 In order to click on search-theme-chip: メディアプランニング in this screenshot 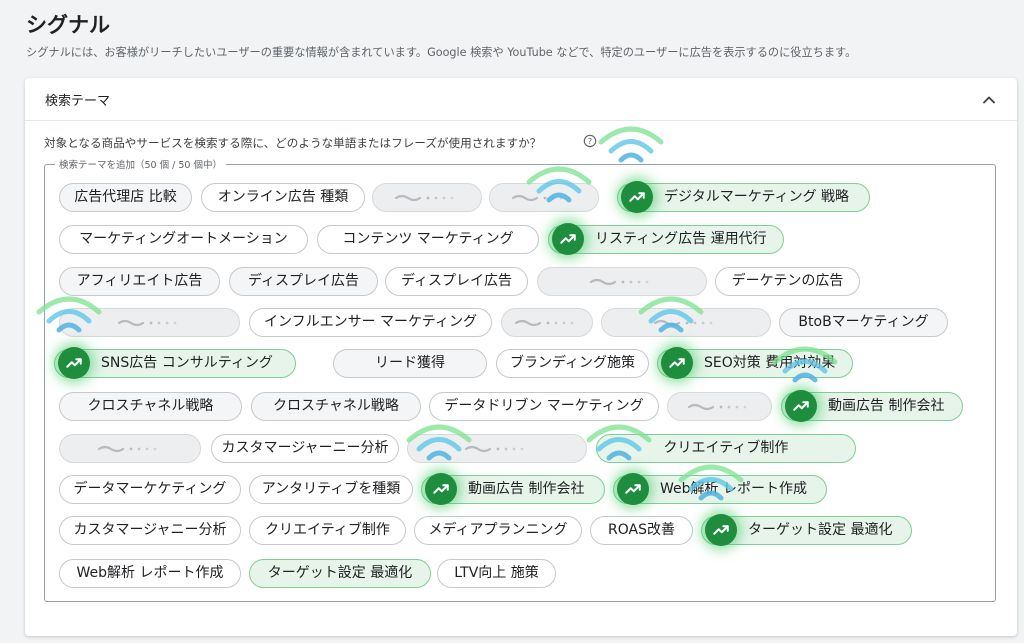, I will do `click(498, 530)`.